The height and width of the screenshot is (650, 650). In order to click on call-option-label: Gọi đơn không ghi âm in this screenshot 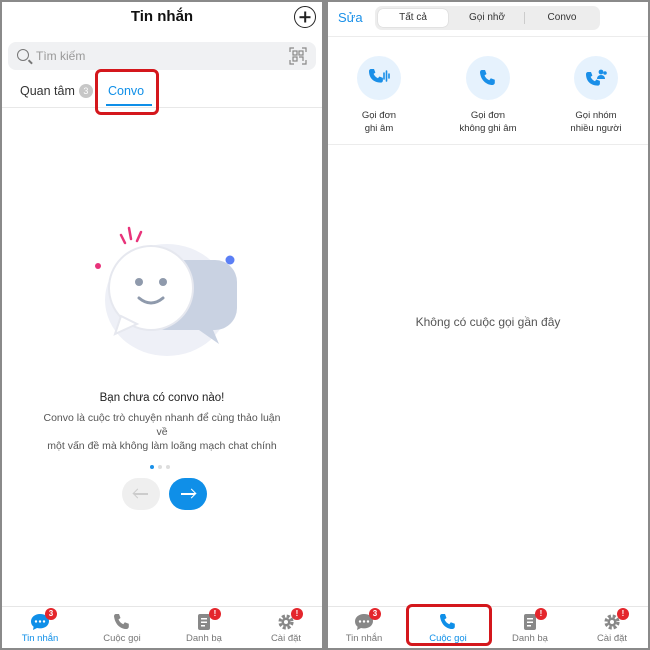, I will do `click(488, 122)`.